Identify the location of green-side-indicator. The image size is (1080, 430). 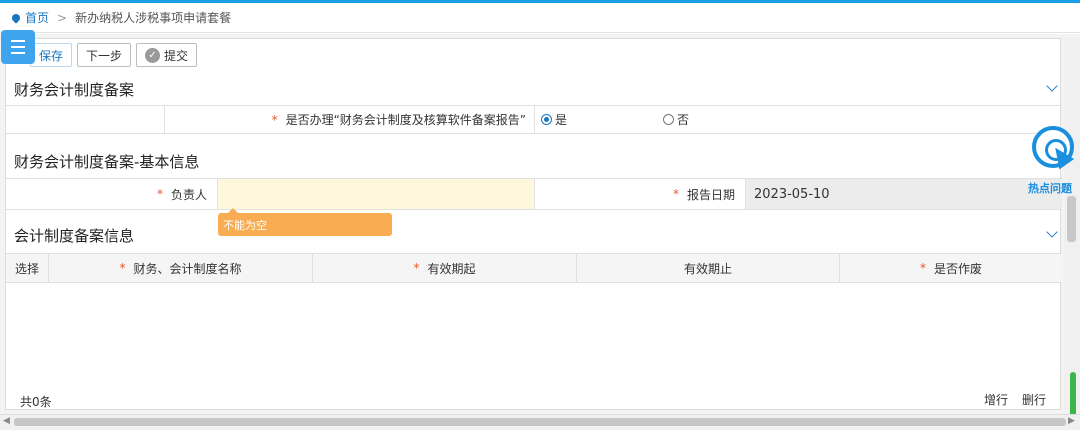
(1073, 395).